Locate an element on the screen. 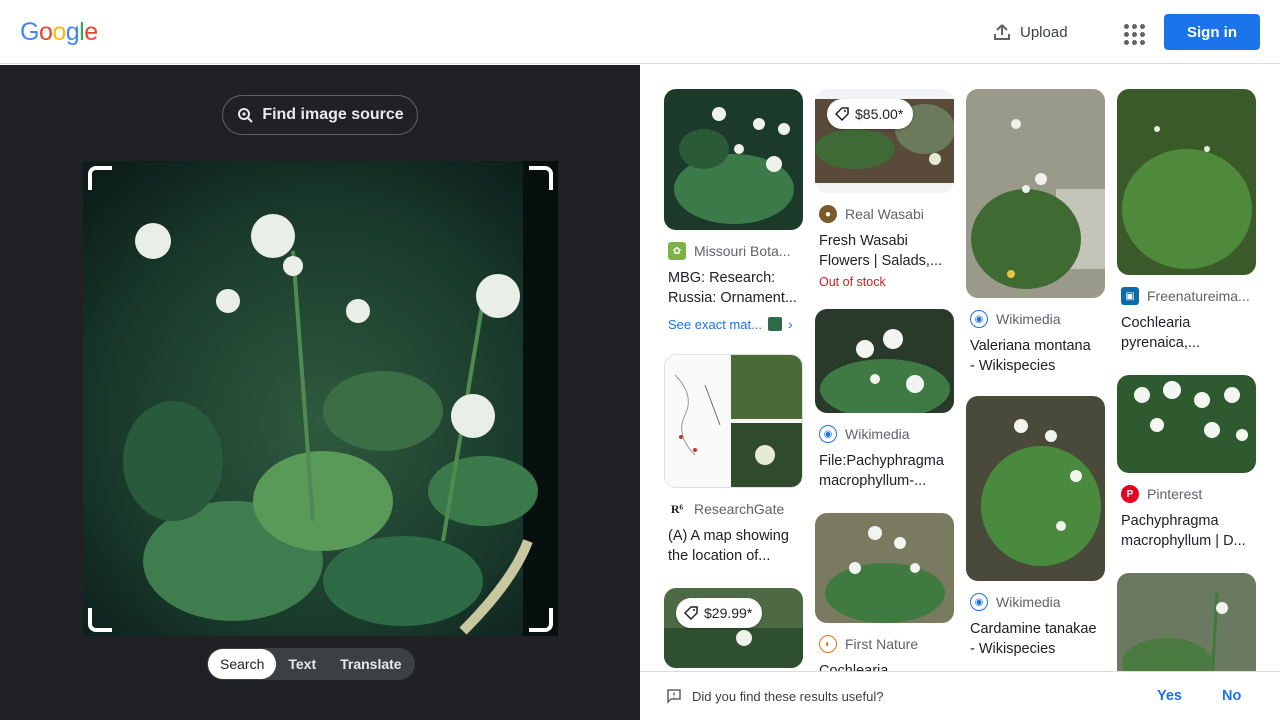  feedback-icon is located at coordinates (674, 696).